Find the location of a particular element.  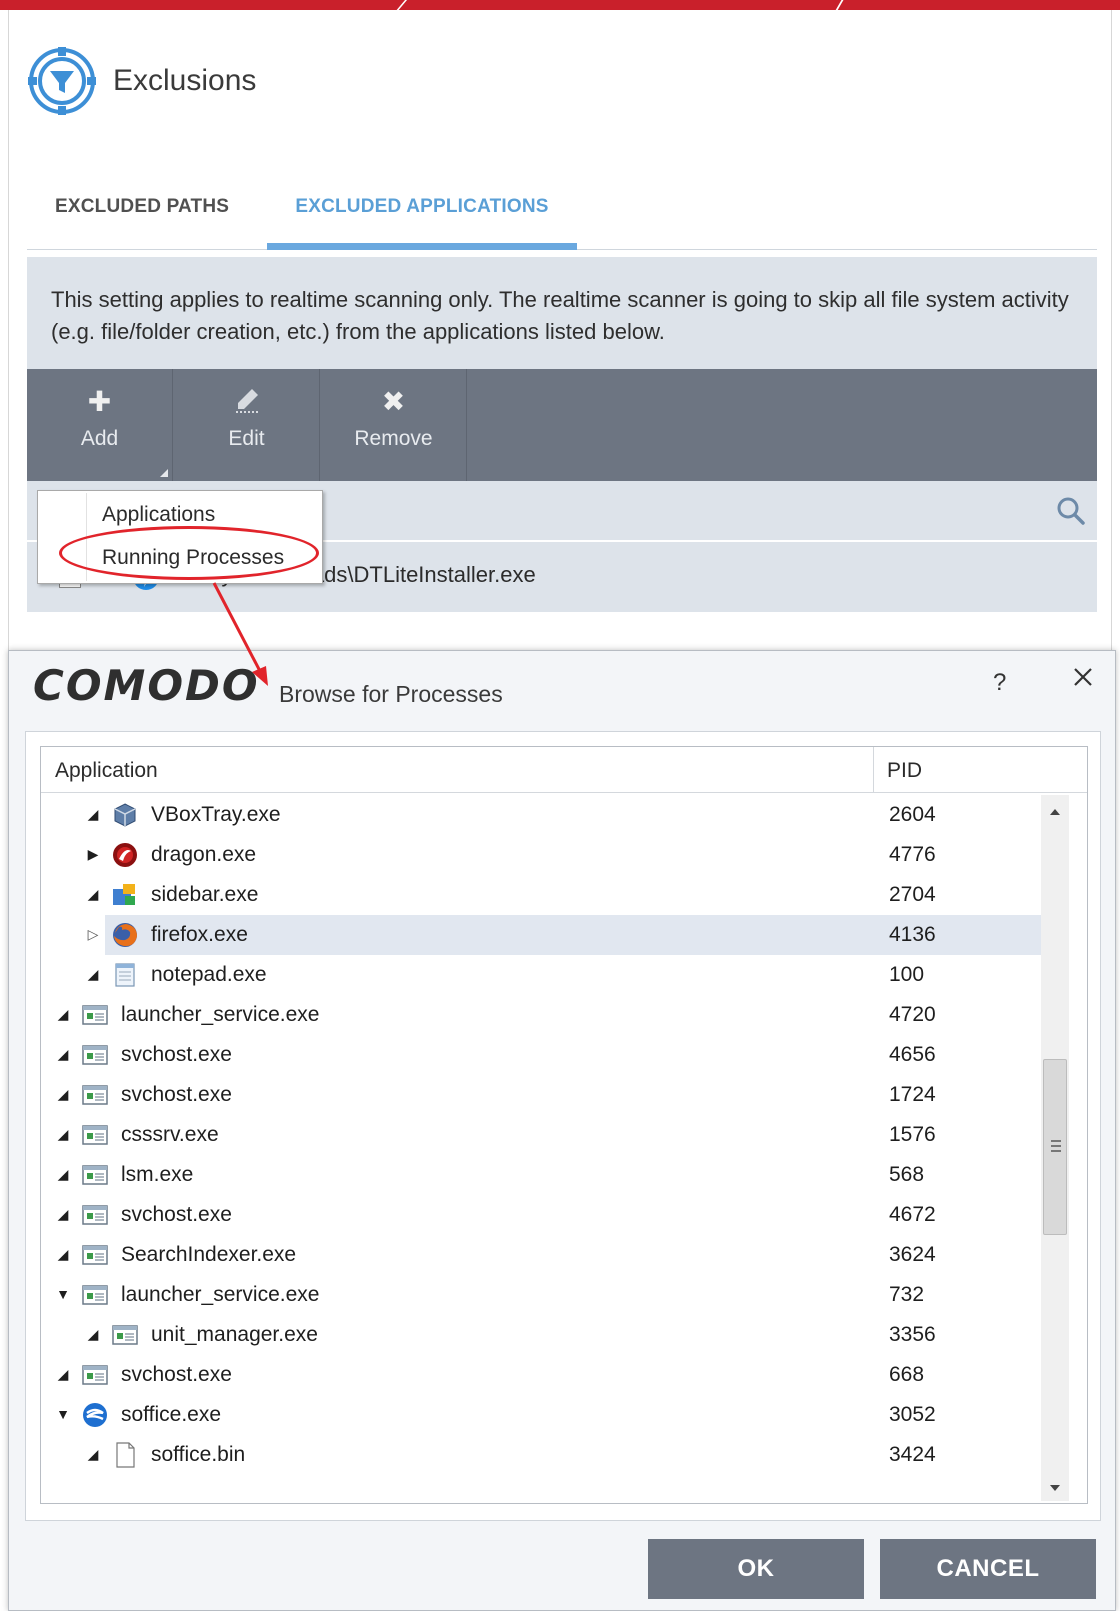

close-icon is located at coordinates (1083, 677).